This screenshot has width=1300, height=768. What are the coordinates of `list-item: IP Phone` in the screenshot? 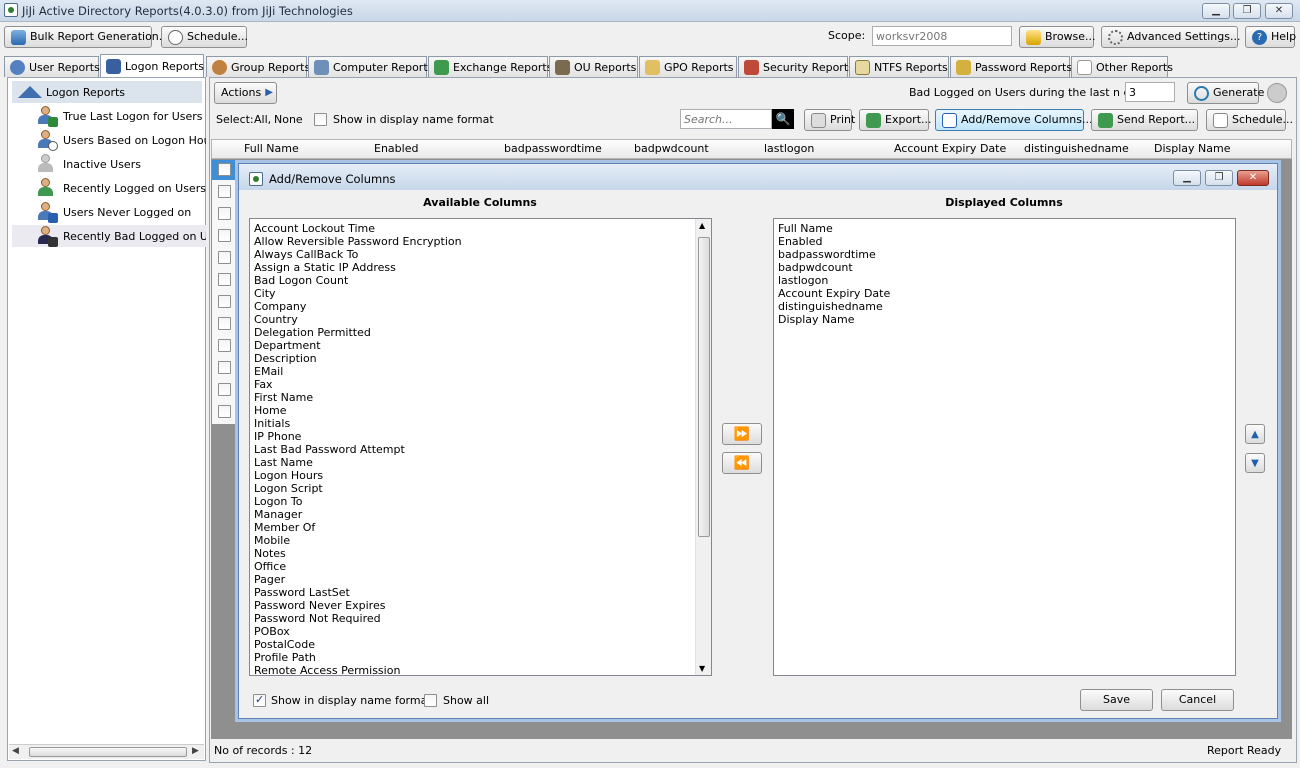 It's located at (277, 436).